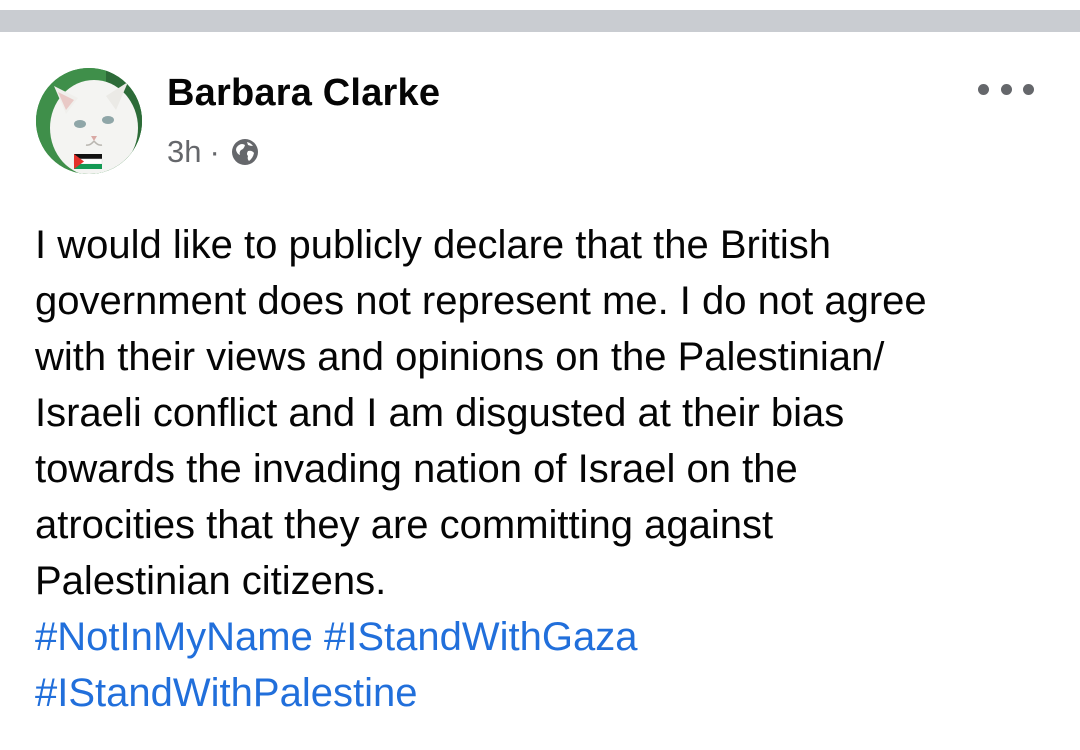 The width and height of the screenshot is (1080, 750). I want to click on feed-divider-bar, so click(540, 21).